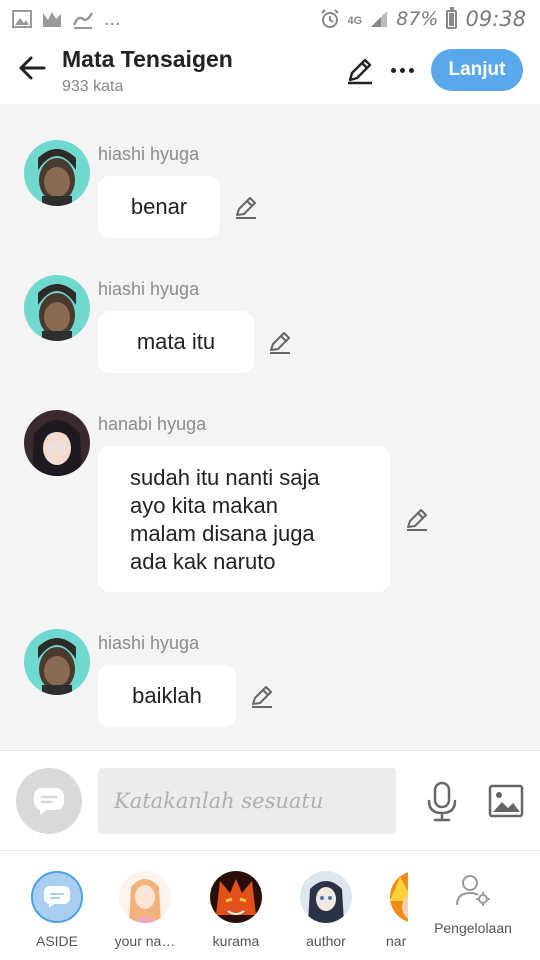 The height and width of the screenshot is (960, 540). What do you see at coordinates (247, 801) in the screenshot?
I see `message-input` at bounding box center [247, 801].